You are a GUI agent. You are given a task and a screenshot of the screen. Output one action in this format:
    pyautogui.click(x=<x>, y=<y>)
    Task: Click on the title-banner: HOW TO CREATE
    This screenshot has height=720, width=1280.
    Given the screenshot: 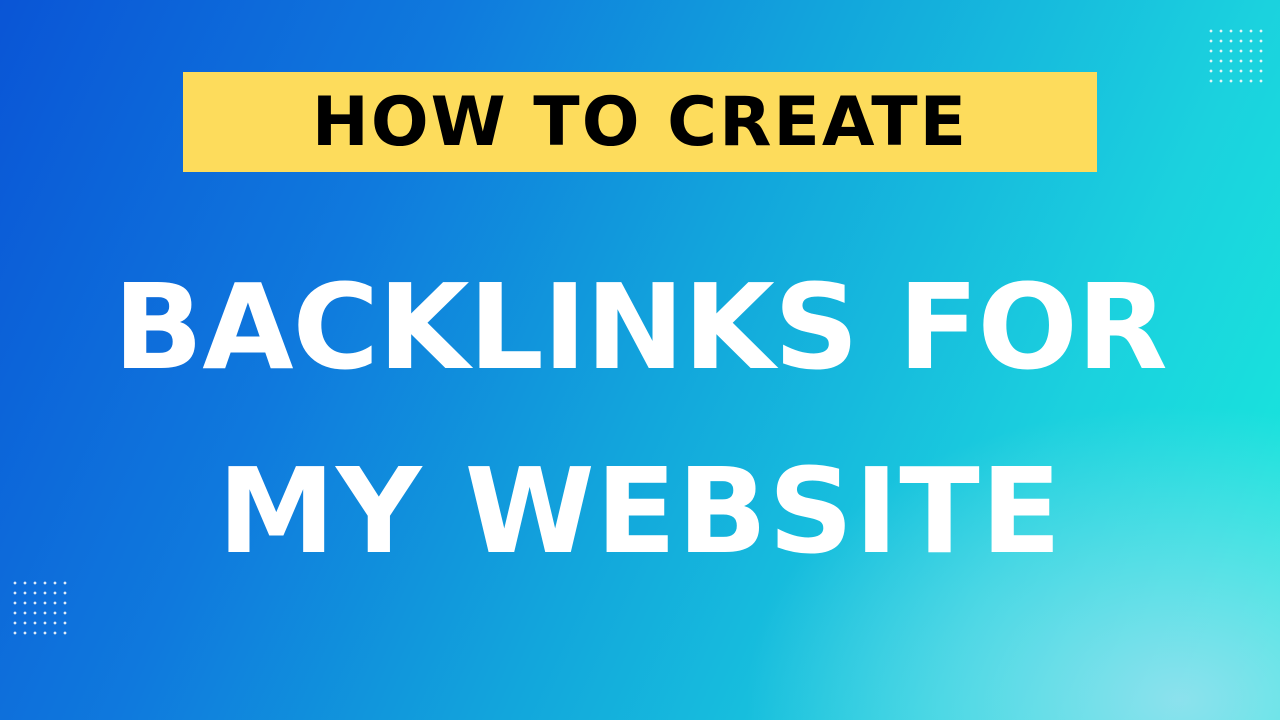 What is the action you would take?
    pyautogui.click(x=640, y=122)
    